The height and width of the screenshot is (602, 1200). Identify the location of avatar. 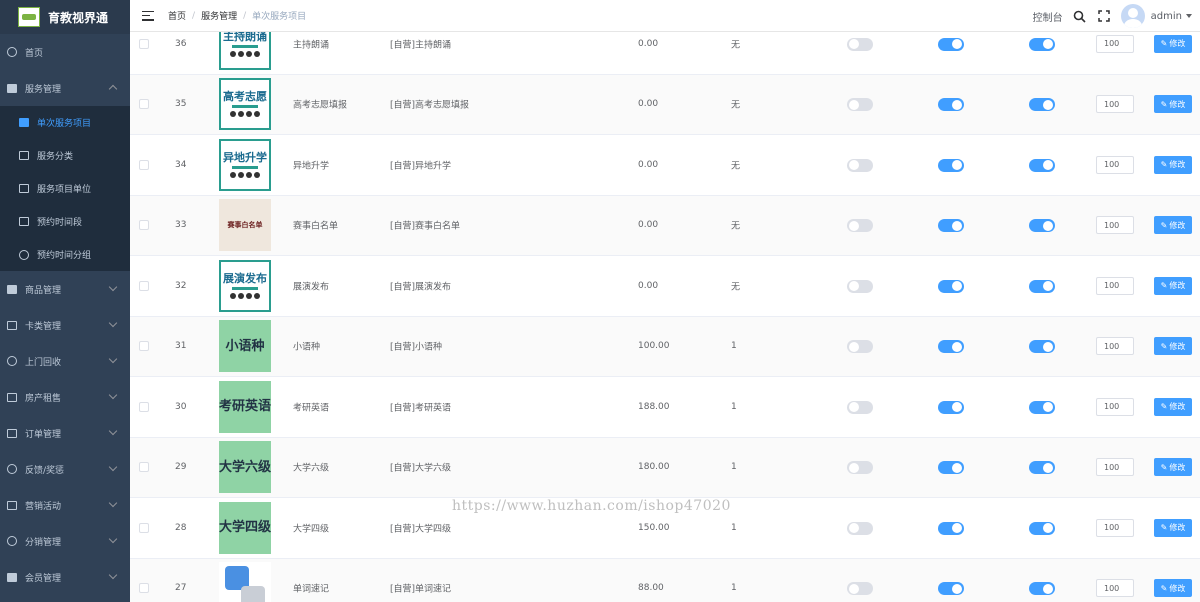
(1132, 16).